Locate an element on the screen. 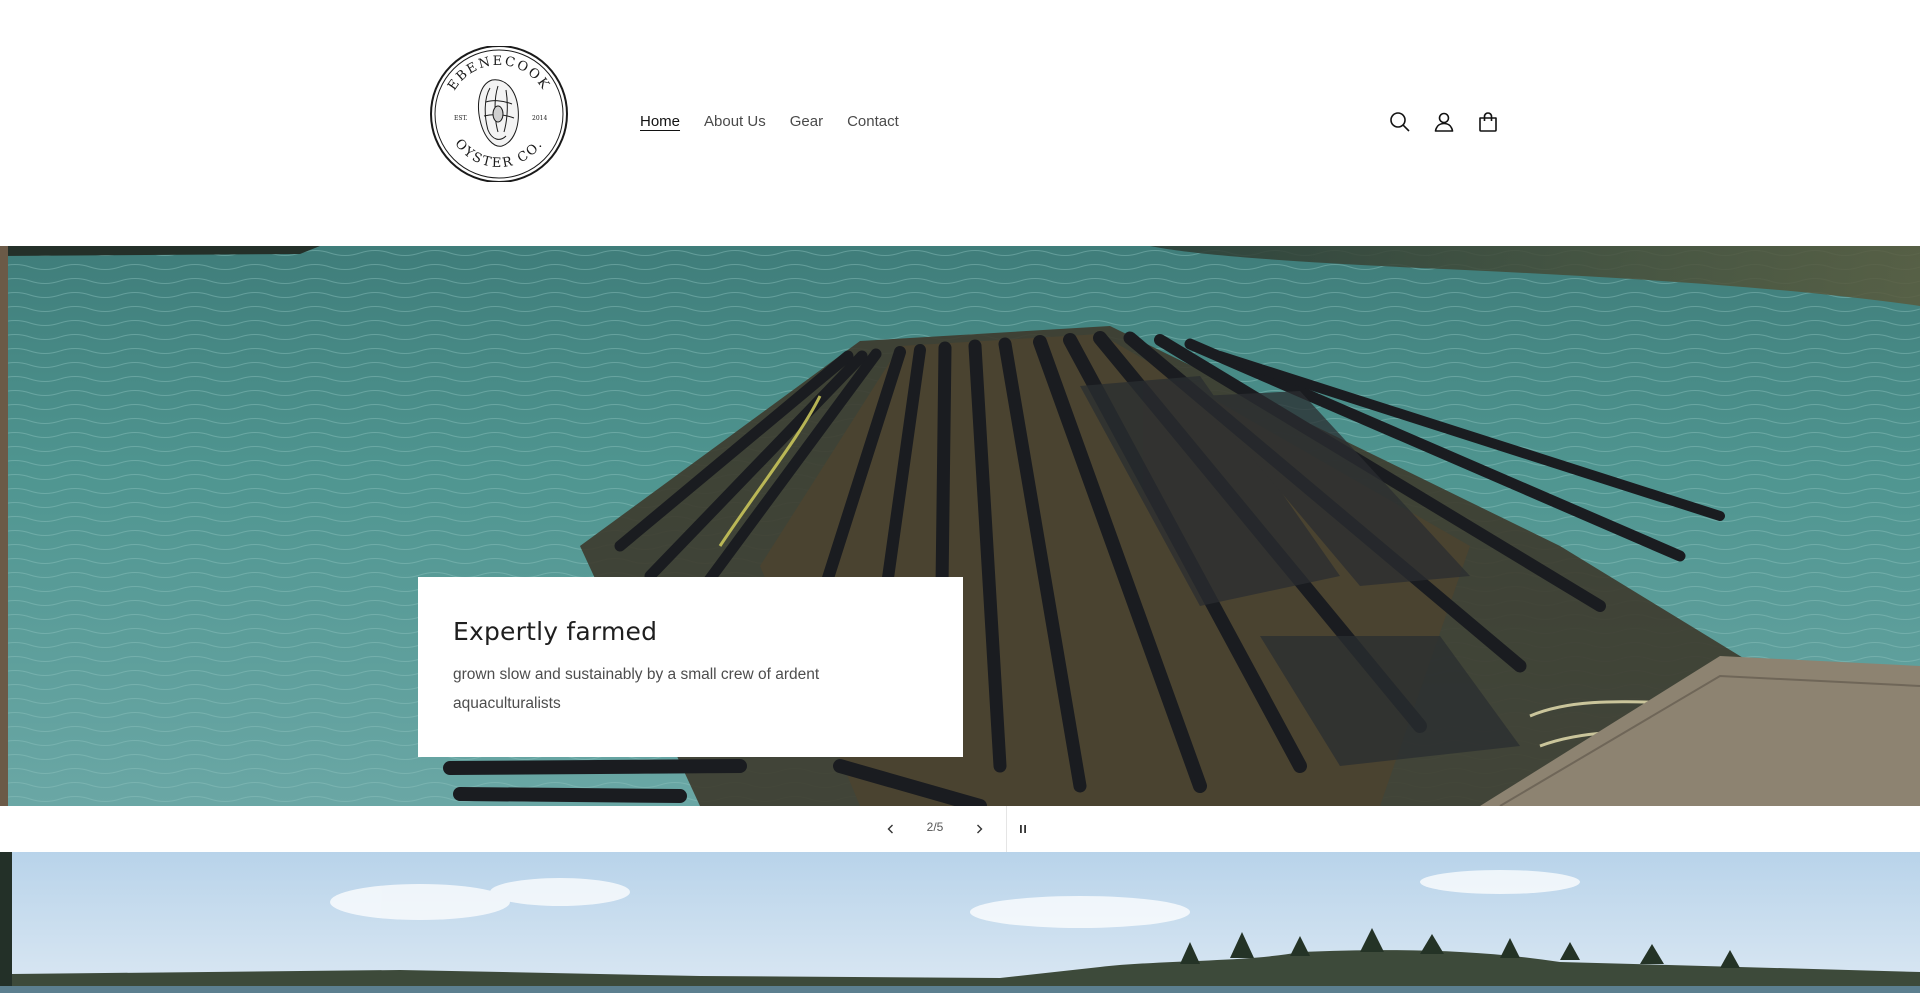 This screenshot has height=993, width=1920. slide-counter: 2/5 is located at coordinates (935, 827).